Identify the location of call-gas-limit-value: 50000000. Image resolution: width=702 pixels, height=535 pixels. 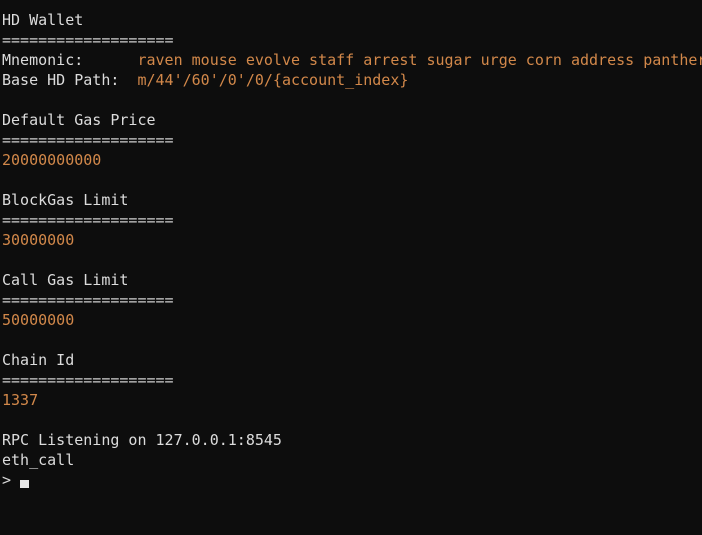
(38, 320).